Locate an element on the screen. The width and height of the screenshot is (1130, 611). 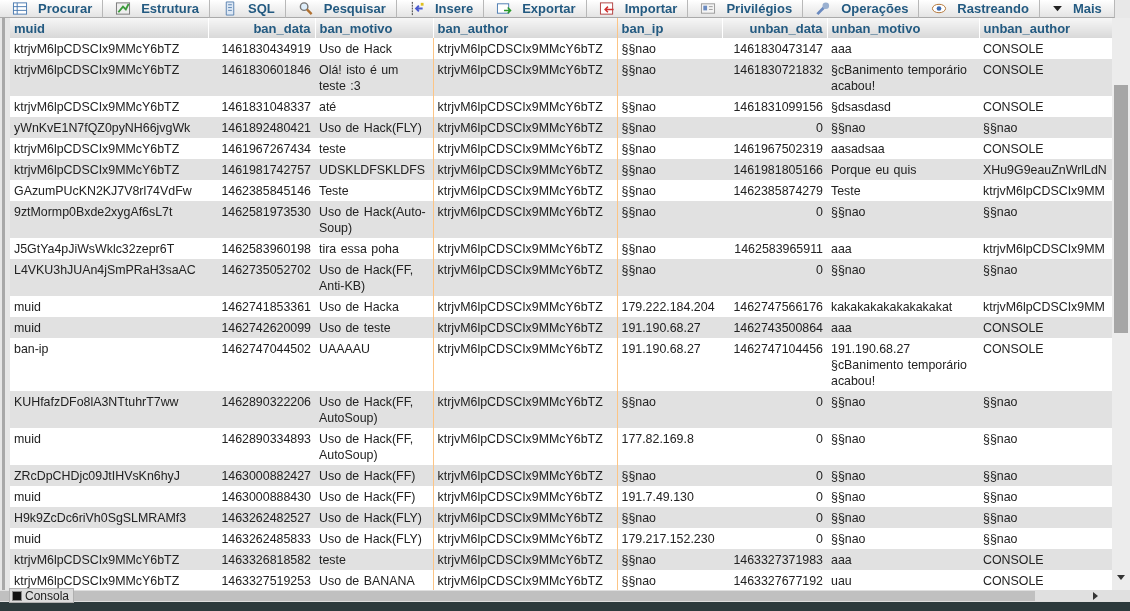
down-arrow-icon is located at coordinates (1121, 577).